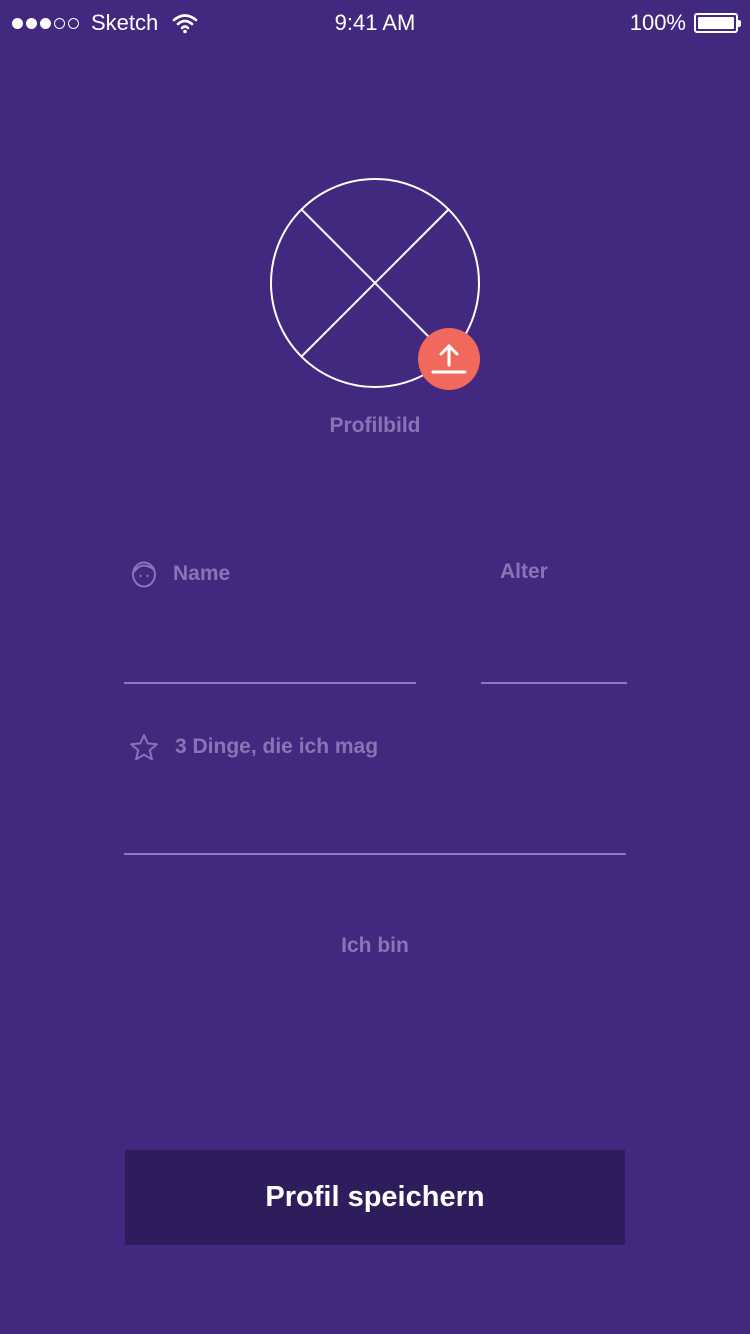 The width and height of the screenshot is (750, 1334). I want to click on profile-picture, so click(376, 283).